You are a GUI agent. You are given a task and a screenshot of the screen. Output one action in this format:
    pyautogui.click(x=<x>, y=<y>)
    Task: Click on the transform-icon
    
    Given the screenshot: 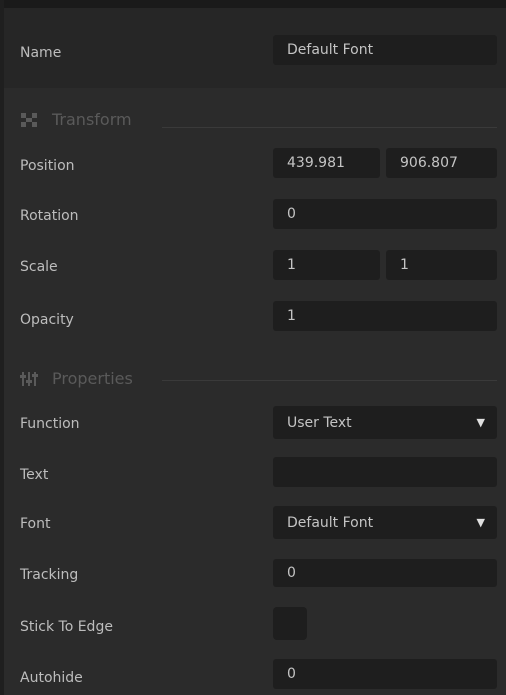 What is the action you would take?
    pyautogui.click(x=29, y=119)
    